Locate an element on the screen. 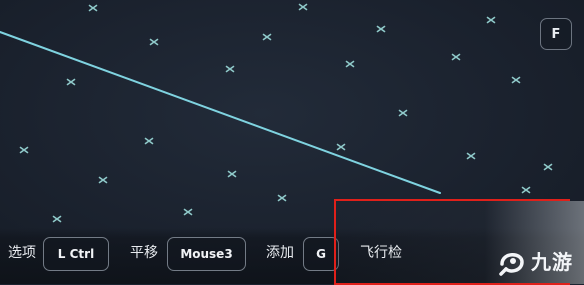 This screenshot has width=584, height=285. lctrl-key-label: L Ctrl is located at coordinates (76, 254).